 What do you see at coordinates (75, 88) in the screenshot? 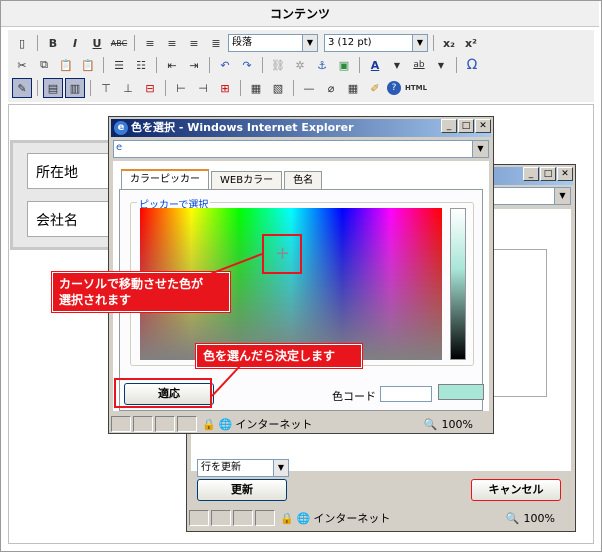
I see `table-props-icon: ▥` at bounding box center [75, 88].